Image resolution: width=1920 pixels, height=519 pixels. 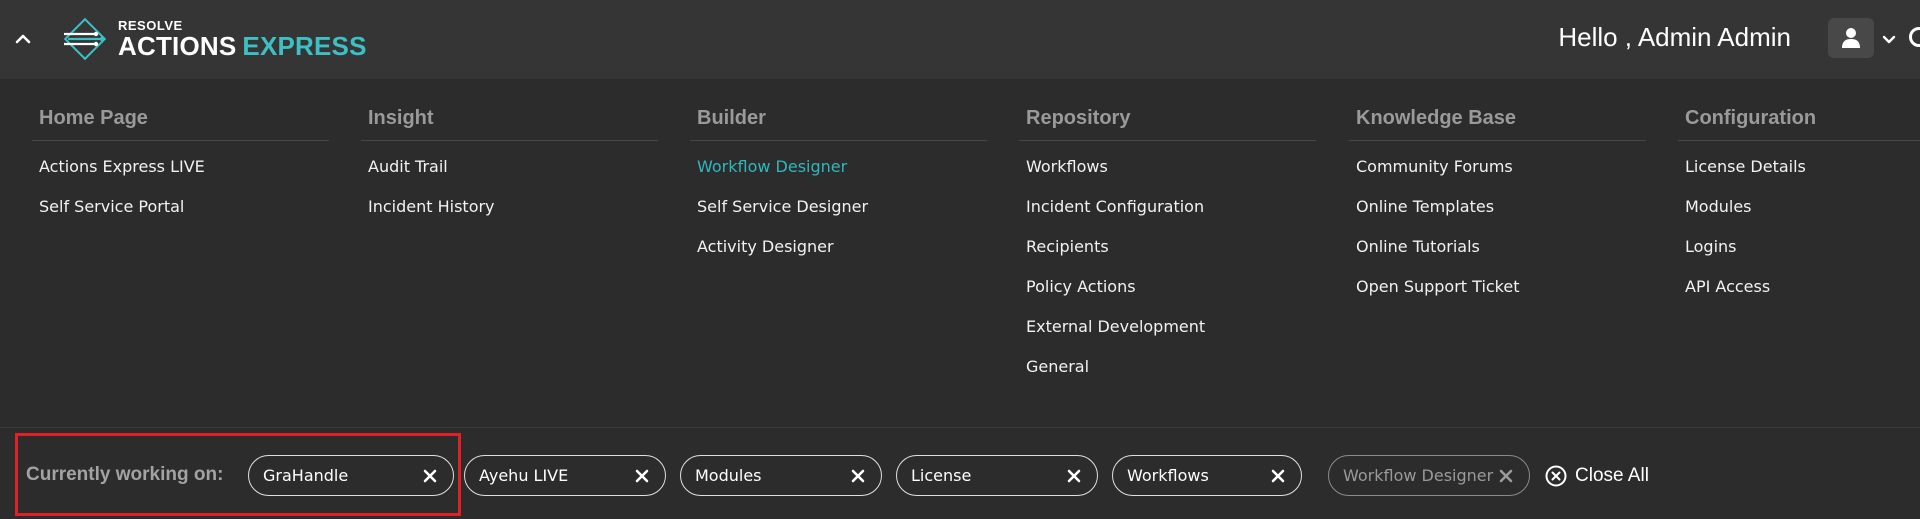 I want to click on menu-item-modules: Modules, so click(x=1799, y=207).